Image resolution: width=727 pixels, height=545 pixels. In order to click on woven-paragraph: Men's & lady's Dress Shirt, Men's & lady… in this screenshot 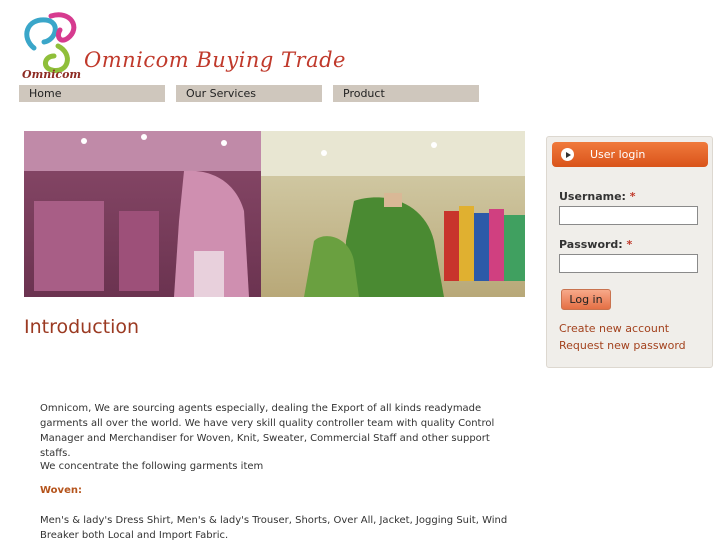, I will do `click(274, 528)`.